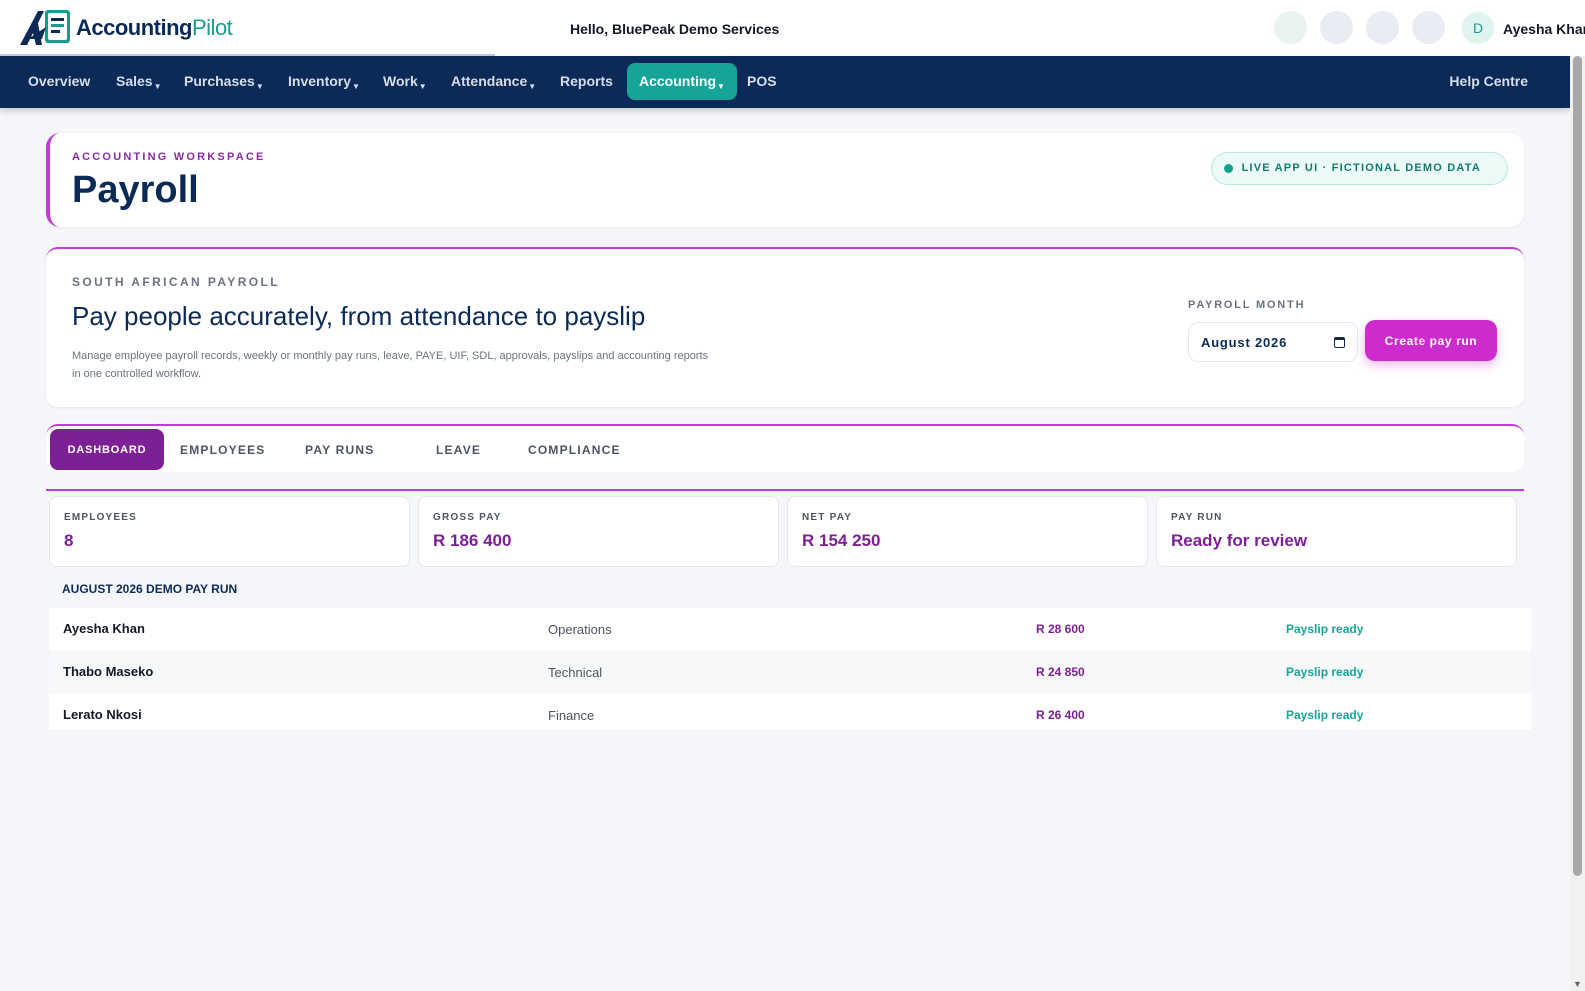 This screenshot has width=1585, height=991. I want to click on employee-department: Technical, so click(575, 672).